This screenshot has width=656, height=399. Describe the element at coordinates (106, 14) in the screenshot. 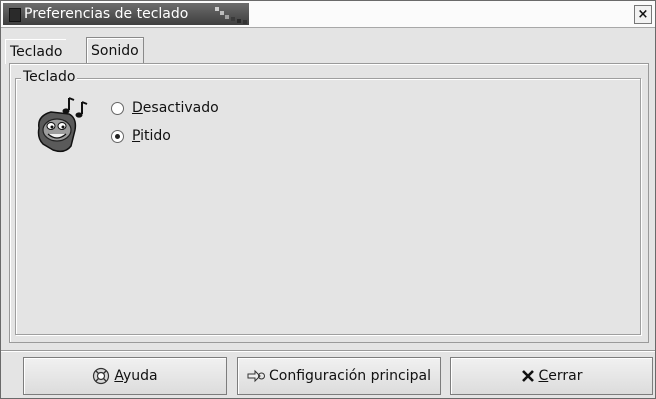

I see `window-title: Preferencias de teclado` at that location.